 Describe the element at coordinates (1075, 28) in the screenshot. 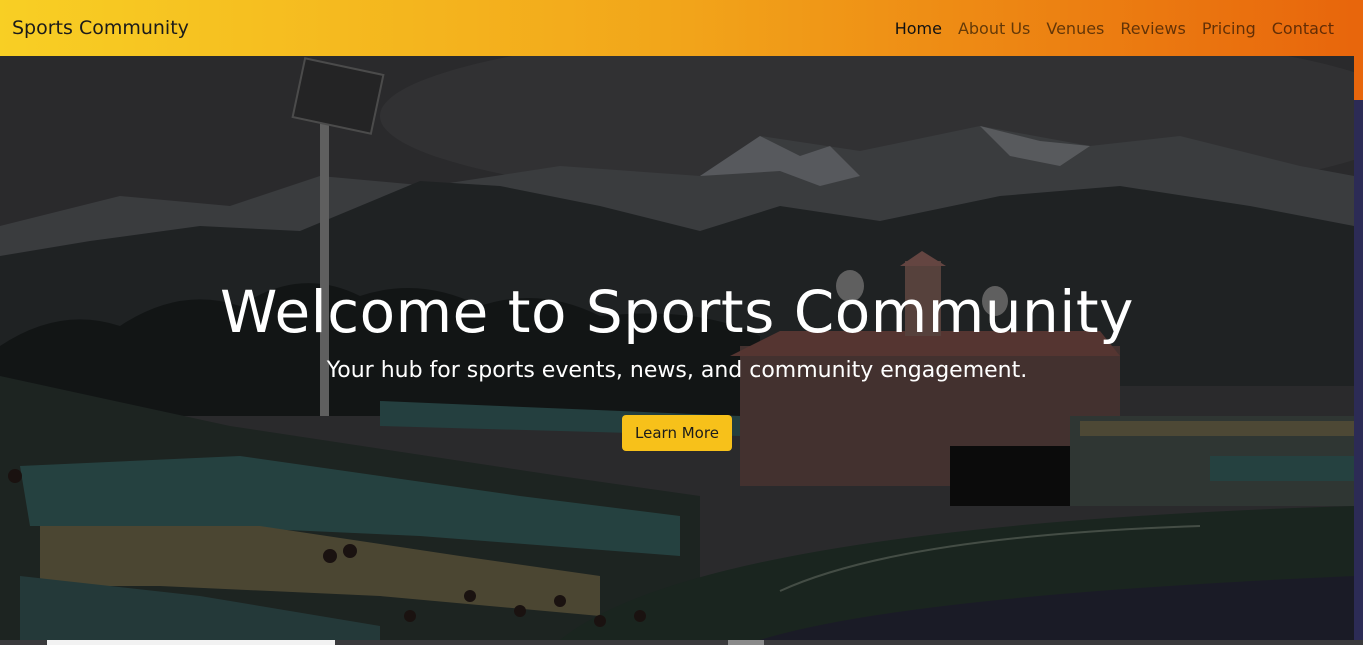

I see `nav-link-venues: Venues` at that location.